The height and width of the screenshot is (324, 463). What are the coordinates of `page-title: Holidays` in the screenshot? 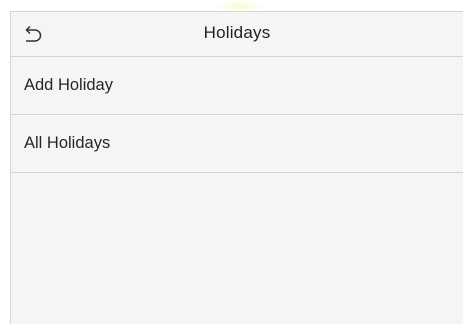 It's located at (237, 32).